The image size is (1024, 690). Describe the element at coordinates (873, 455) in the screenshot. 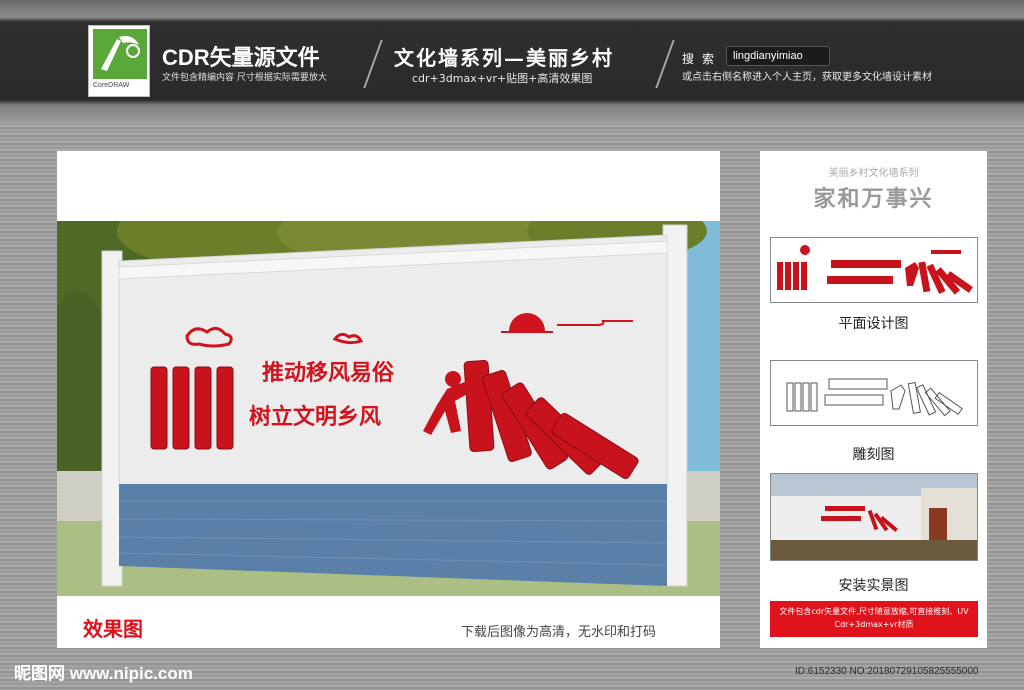

I see `caption-carving: 雕刻图` at that location.